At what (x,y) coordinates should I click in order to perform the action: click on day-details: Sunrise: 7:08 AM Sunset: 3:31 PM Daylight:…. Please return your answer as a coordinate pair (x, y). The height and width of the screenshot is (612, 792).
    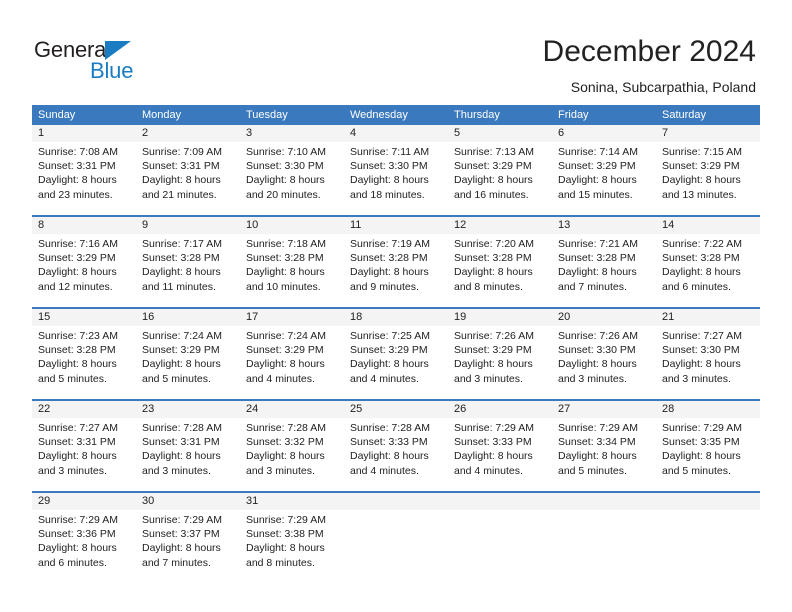
    Looking at the image, I should click on (84, 176).